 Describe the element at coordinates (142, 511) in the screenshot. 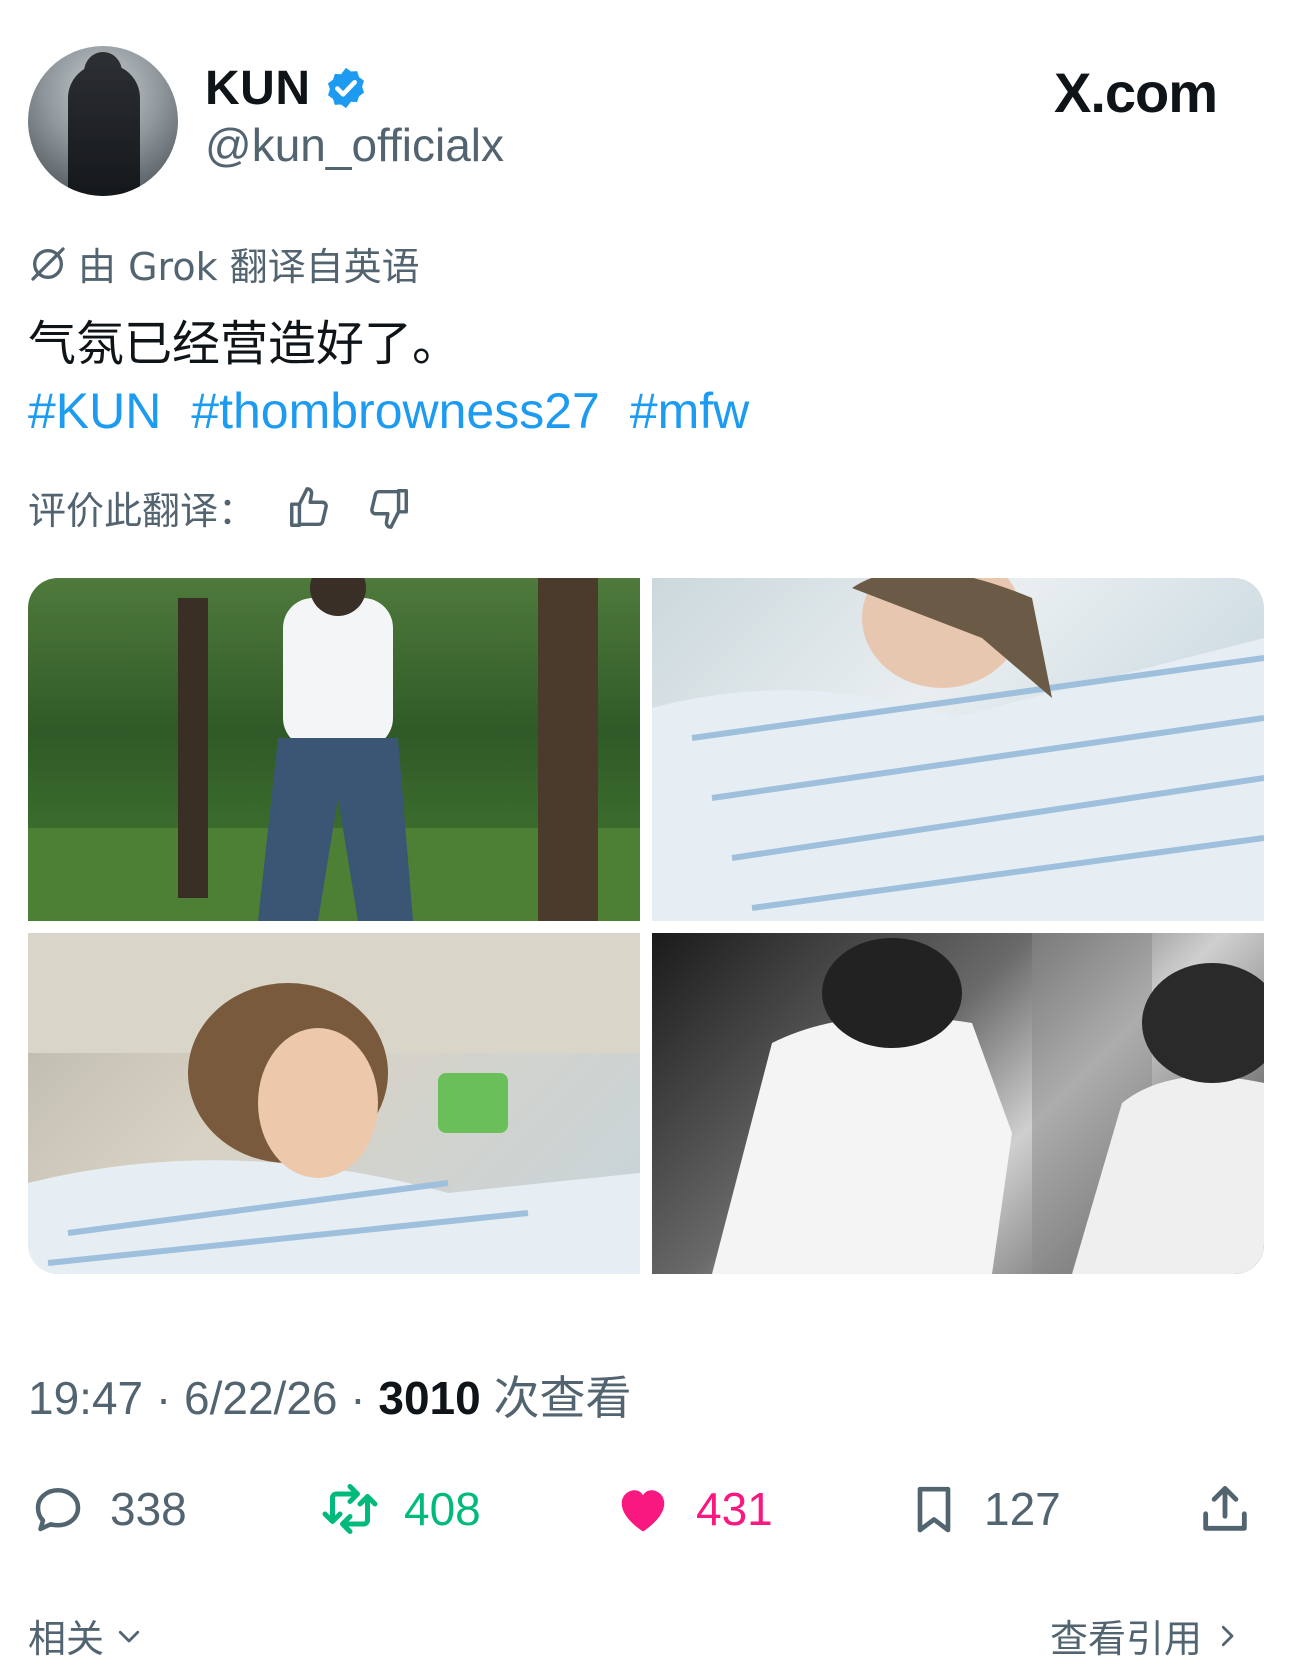

I see `rate-translation-label: 评价此翻译：` at that location.